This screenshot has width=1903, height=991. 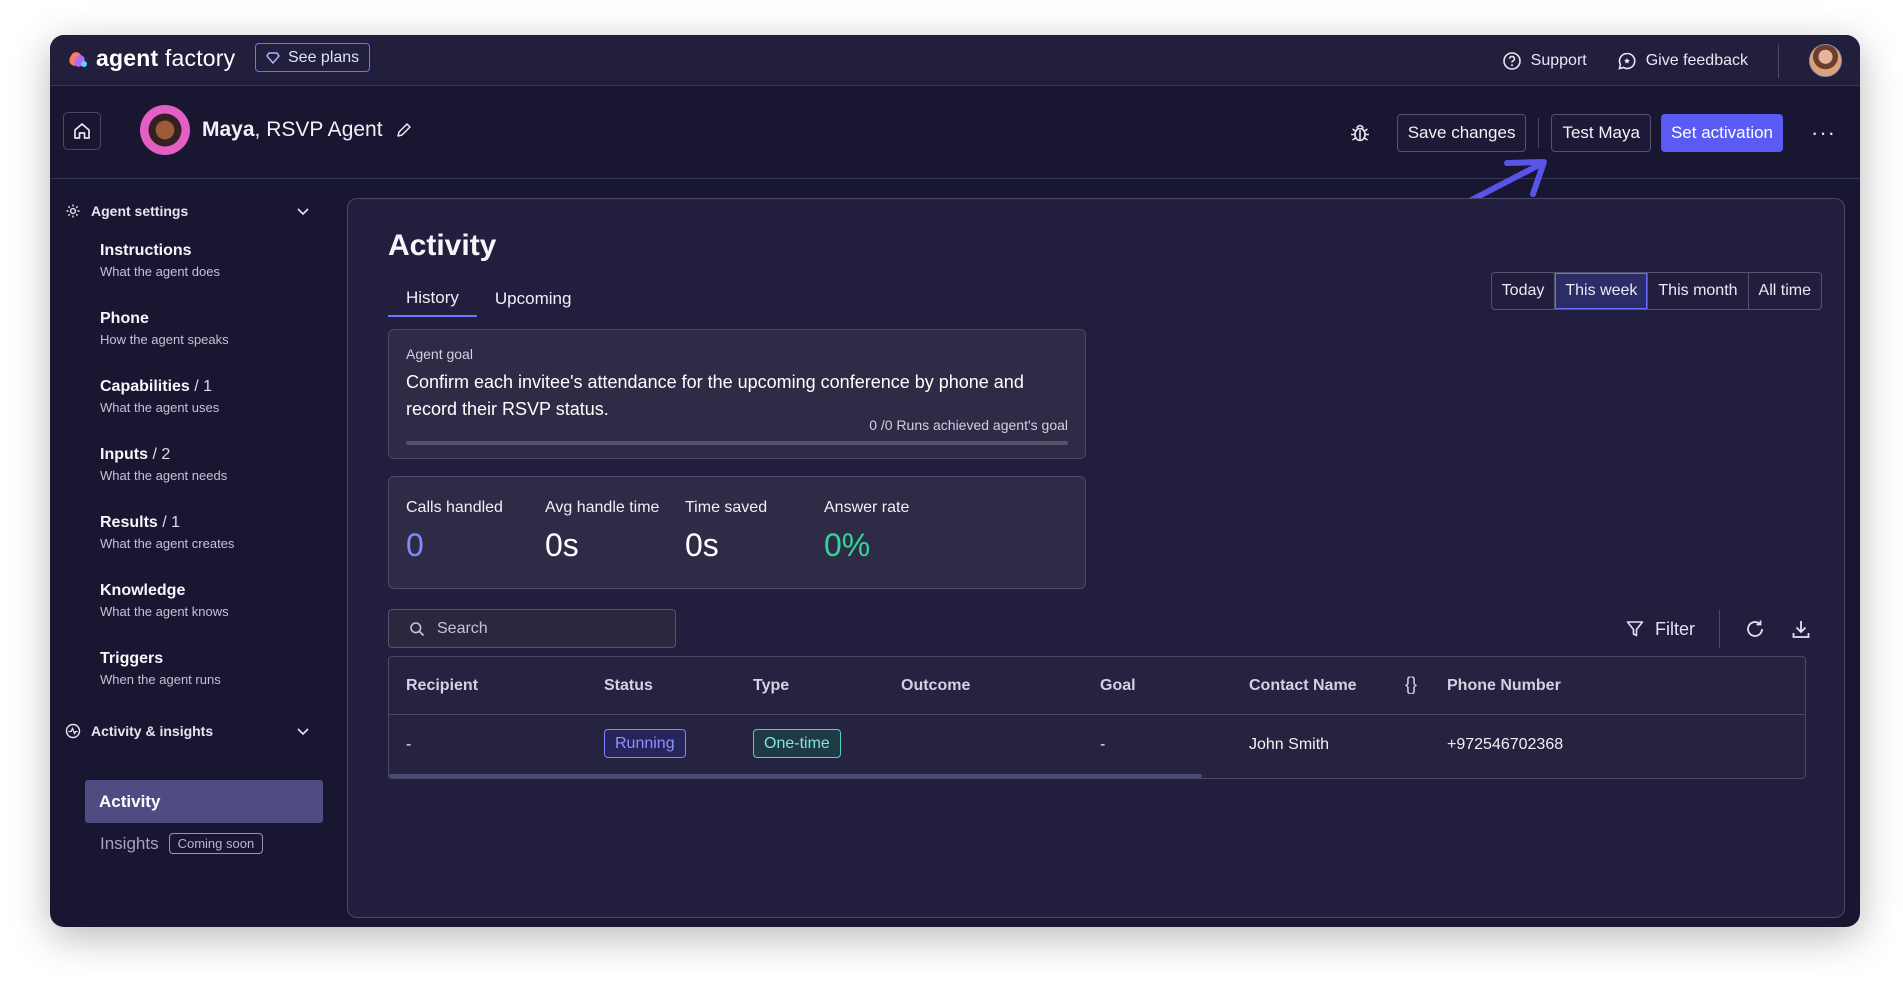 What do you see at coordinates (159, 396) in the screenshot?
I see `sidebar-item-capabilities: Capabilities / 1 What the agent uses` at bounding box center [159, 396].